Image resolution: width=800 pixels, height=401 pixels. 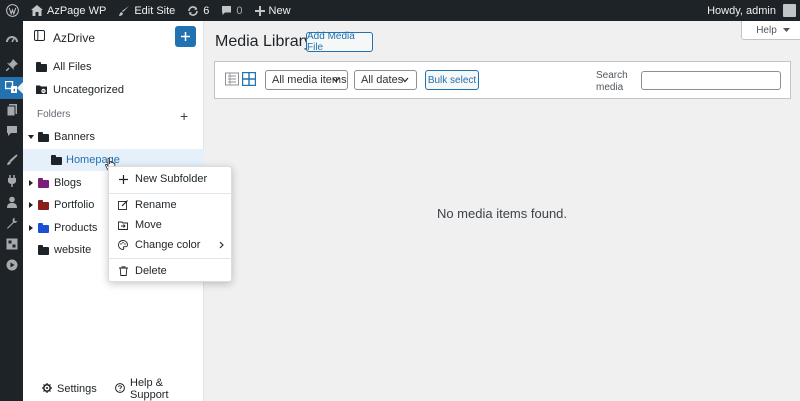 What do you see at coordinates (11, 64) in the screenshot?
I see `pin-icon` at bounding box center [11, 64].